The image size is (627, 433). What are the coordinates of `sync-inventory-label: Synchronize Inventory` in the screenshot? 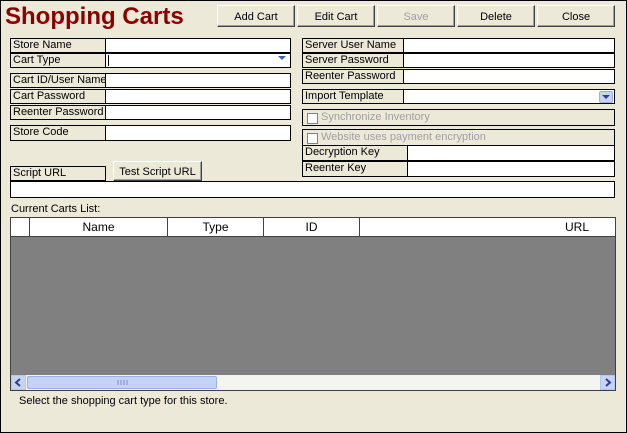 It's located at (375, 117).